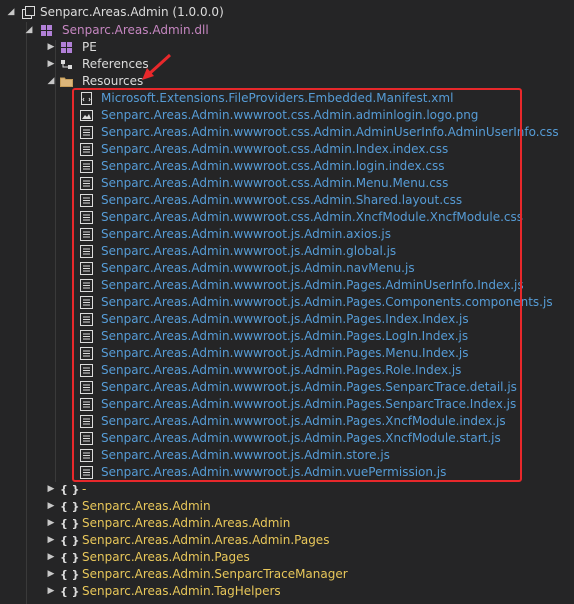  I want to click on cut-off-row-bottom, so click(287, 601).